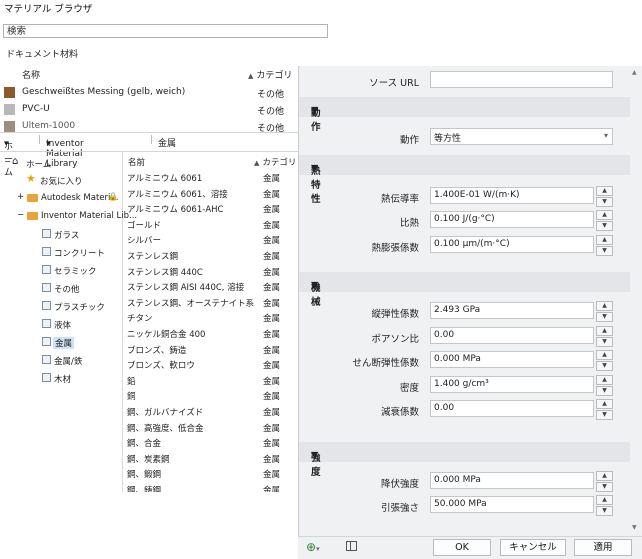  What do you see at coordinates (512, 504) in the screenshot?
I see `tensile-strength-field: 50.000 MPa` at bounding box center [512, 504].